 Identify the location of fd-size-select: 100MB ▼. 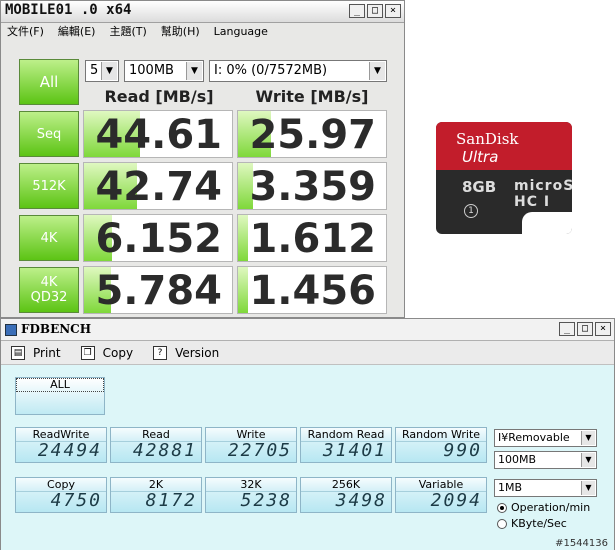
(545, 460).